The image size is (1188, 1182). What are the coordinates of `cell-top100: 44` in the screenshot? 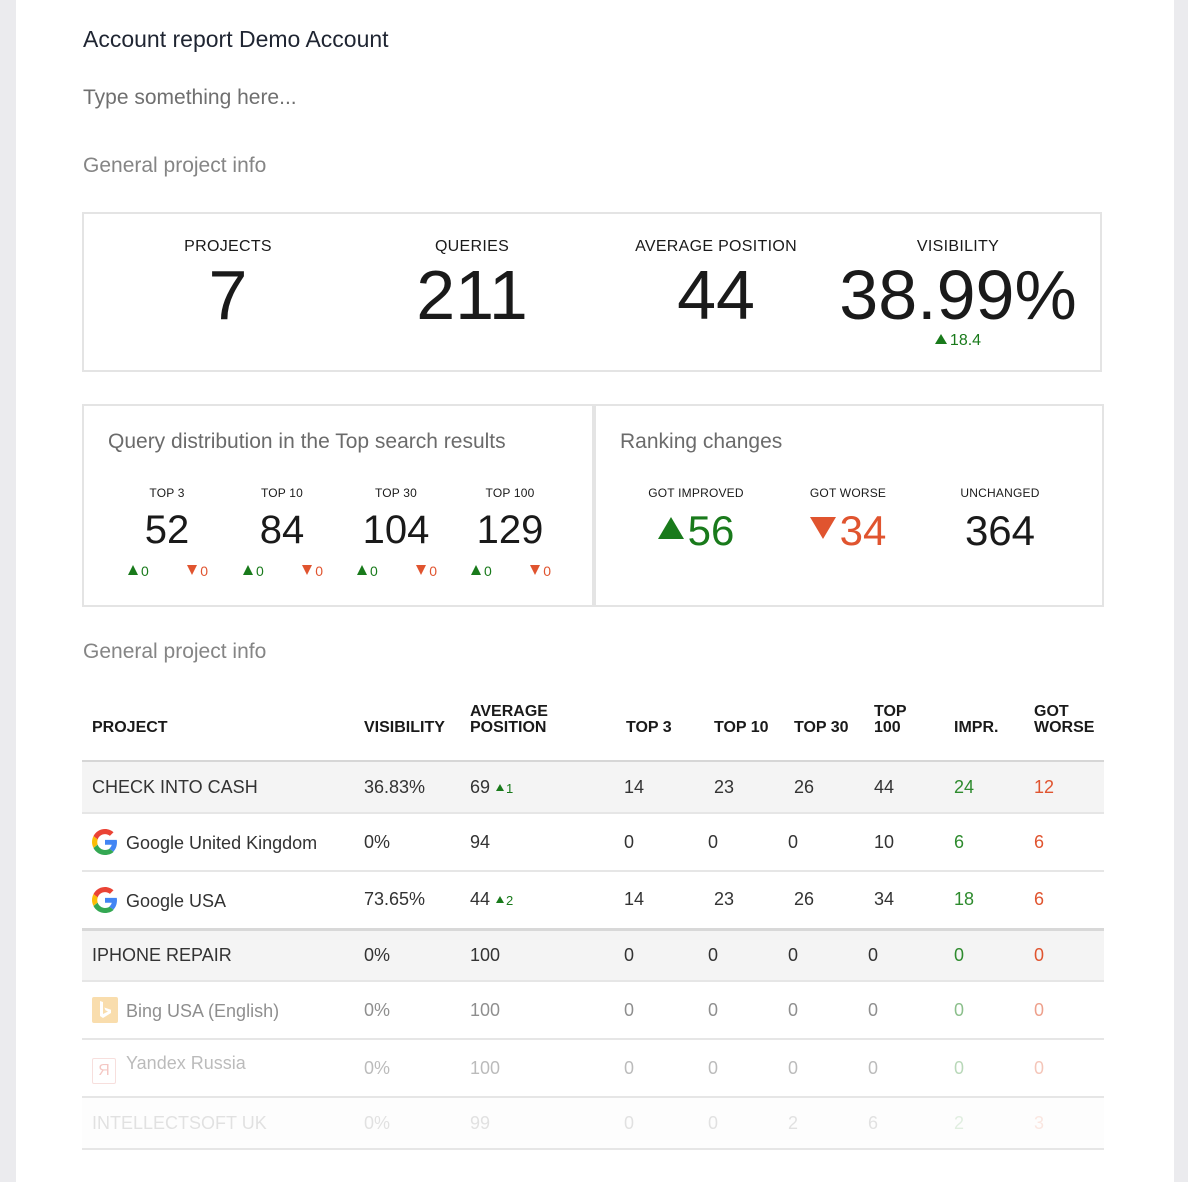 It's located at (904, 787).